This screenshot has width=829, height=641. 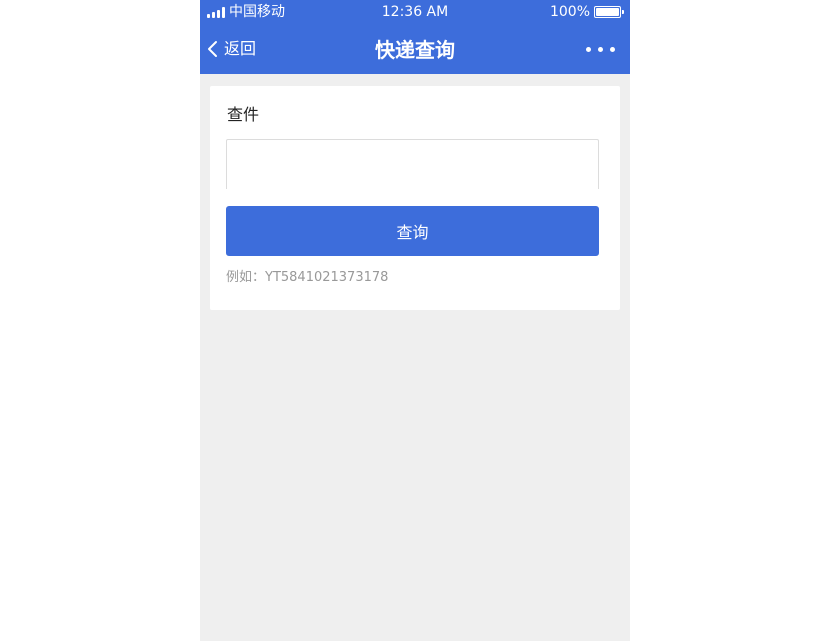 What do you see at coordinates (609, 12) in the screenshot?
I see `battery-icon` at bounding box center [609, 12].